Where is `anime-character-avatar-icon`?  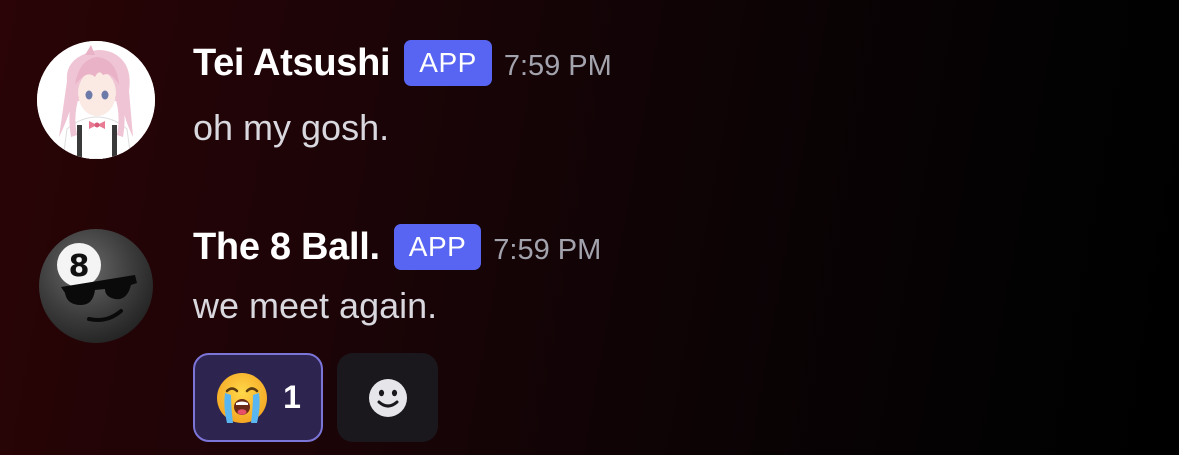 anime-character-avatar-icon is located at coordinates (96, 100).